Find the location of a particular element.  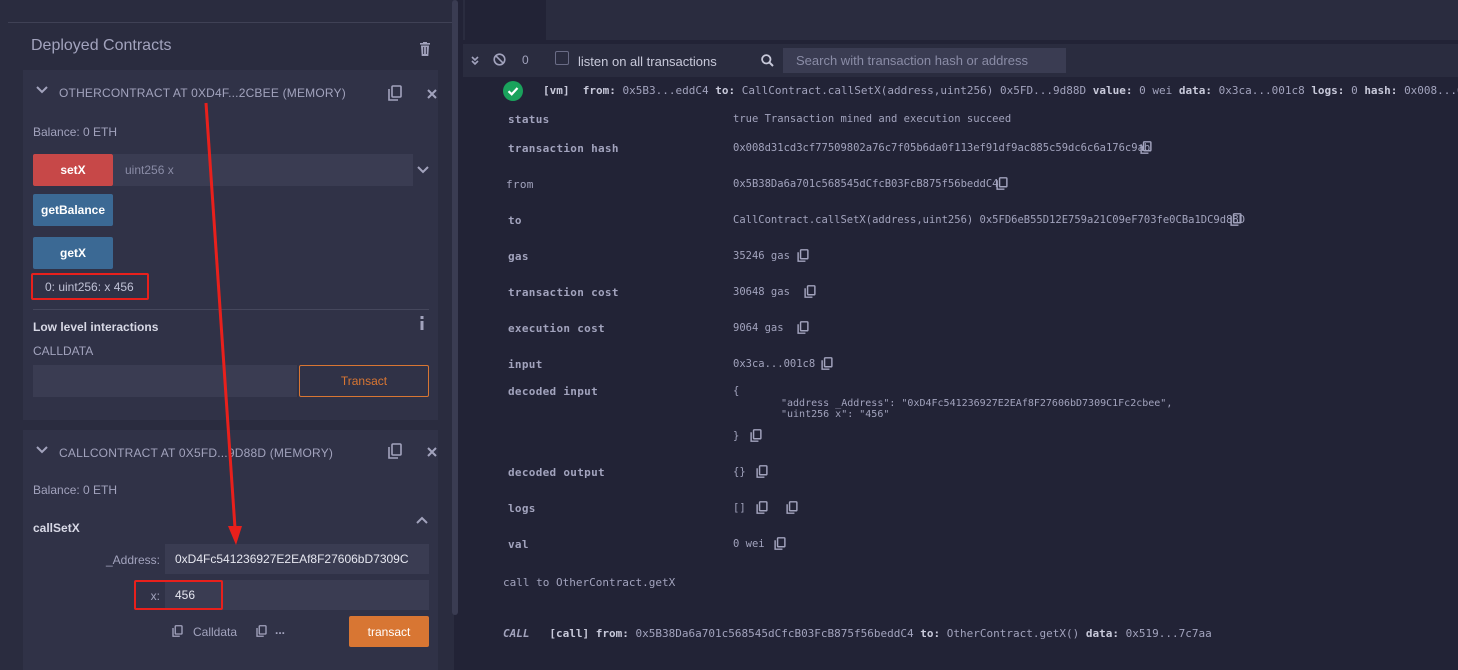

decoded-input-close: } is located at coordinates (736, 436).